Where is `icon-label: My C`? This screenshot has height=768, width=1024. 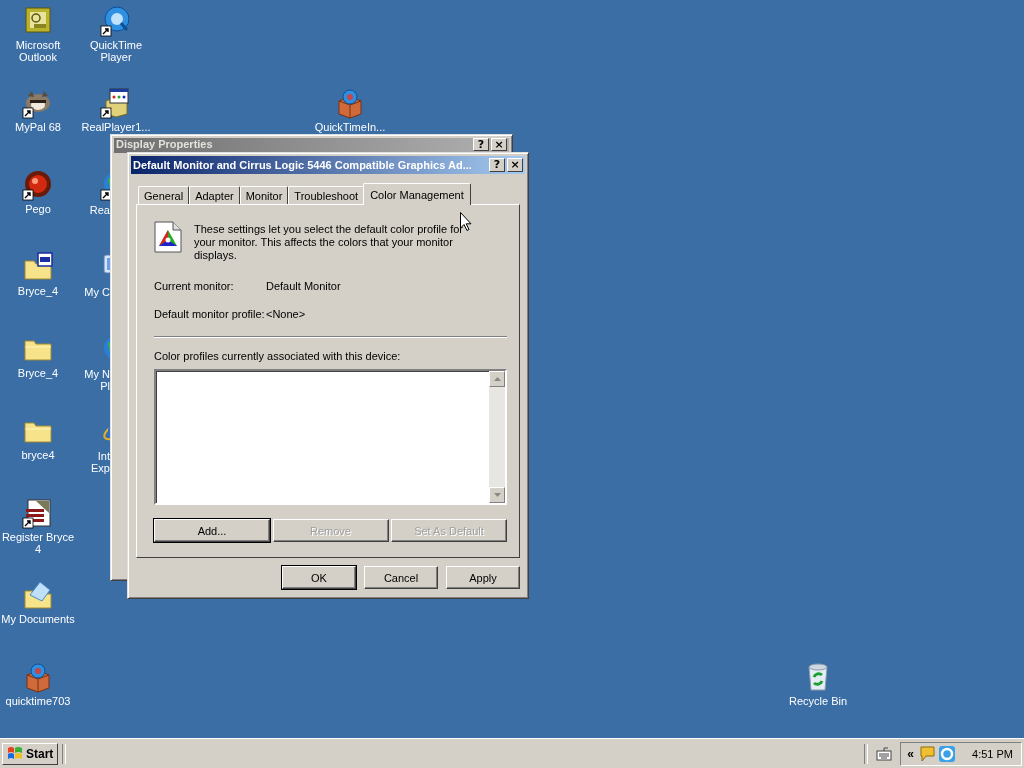
icon-label: My C is located at coordinates (94, 292).